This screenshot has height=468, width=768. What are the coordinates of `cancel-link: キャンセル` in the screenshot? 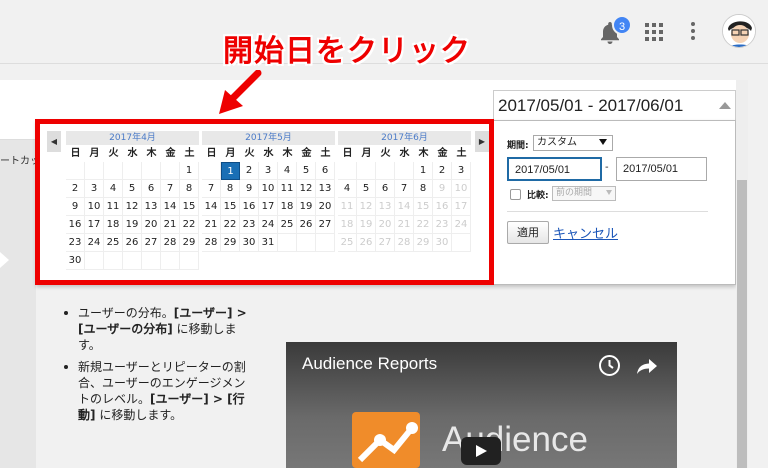 It's located at (585, 232).